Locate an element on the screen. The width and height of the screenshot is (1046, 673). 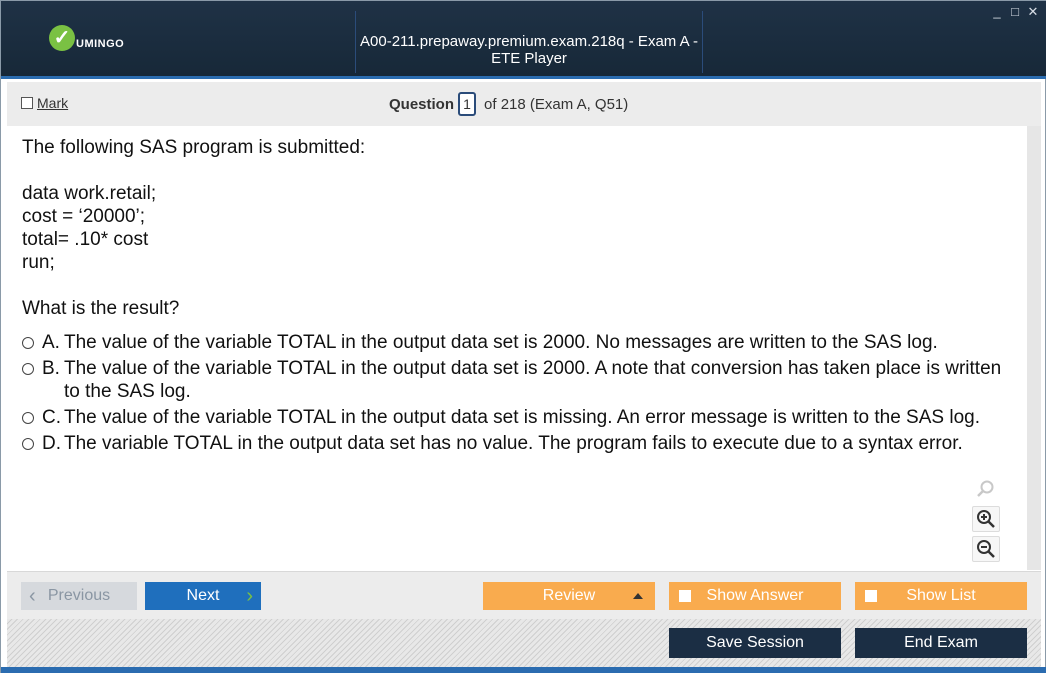
next-label: Next is located at coordinates (203, 595).